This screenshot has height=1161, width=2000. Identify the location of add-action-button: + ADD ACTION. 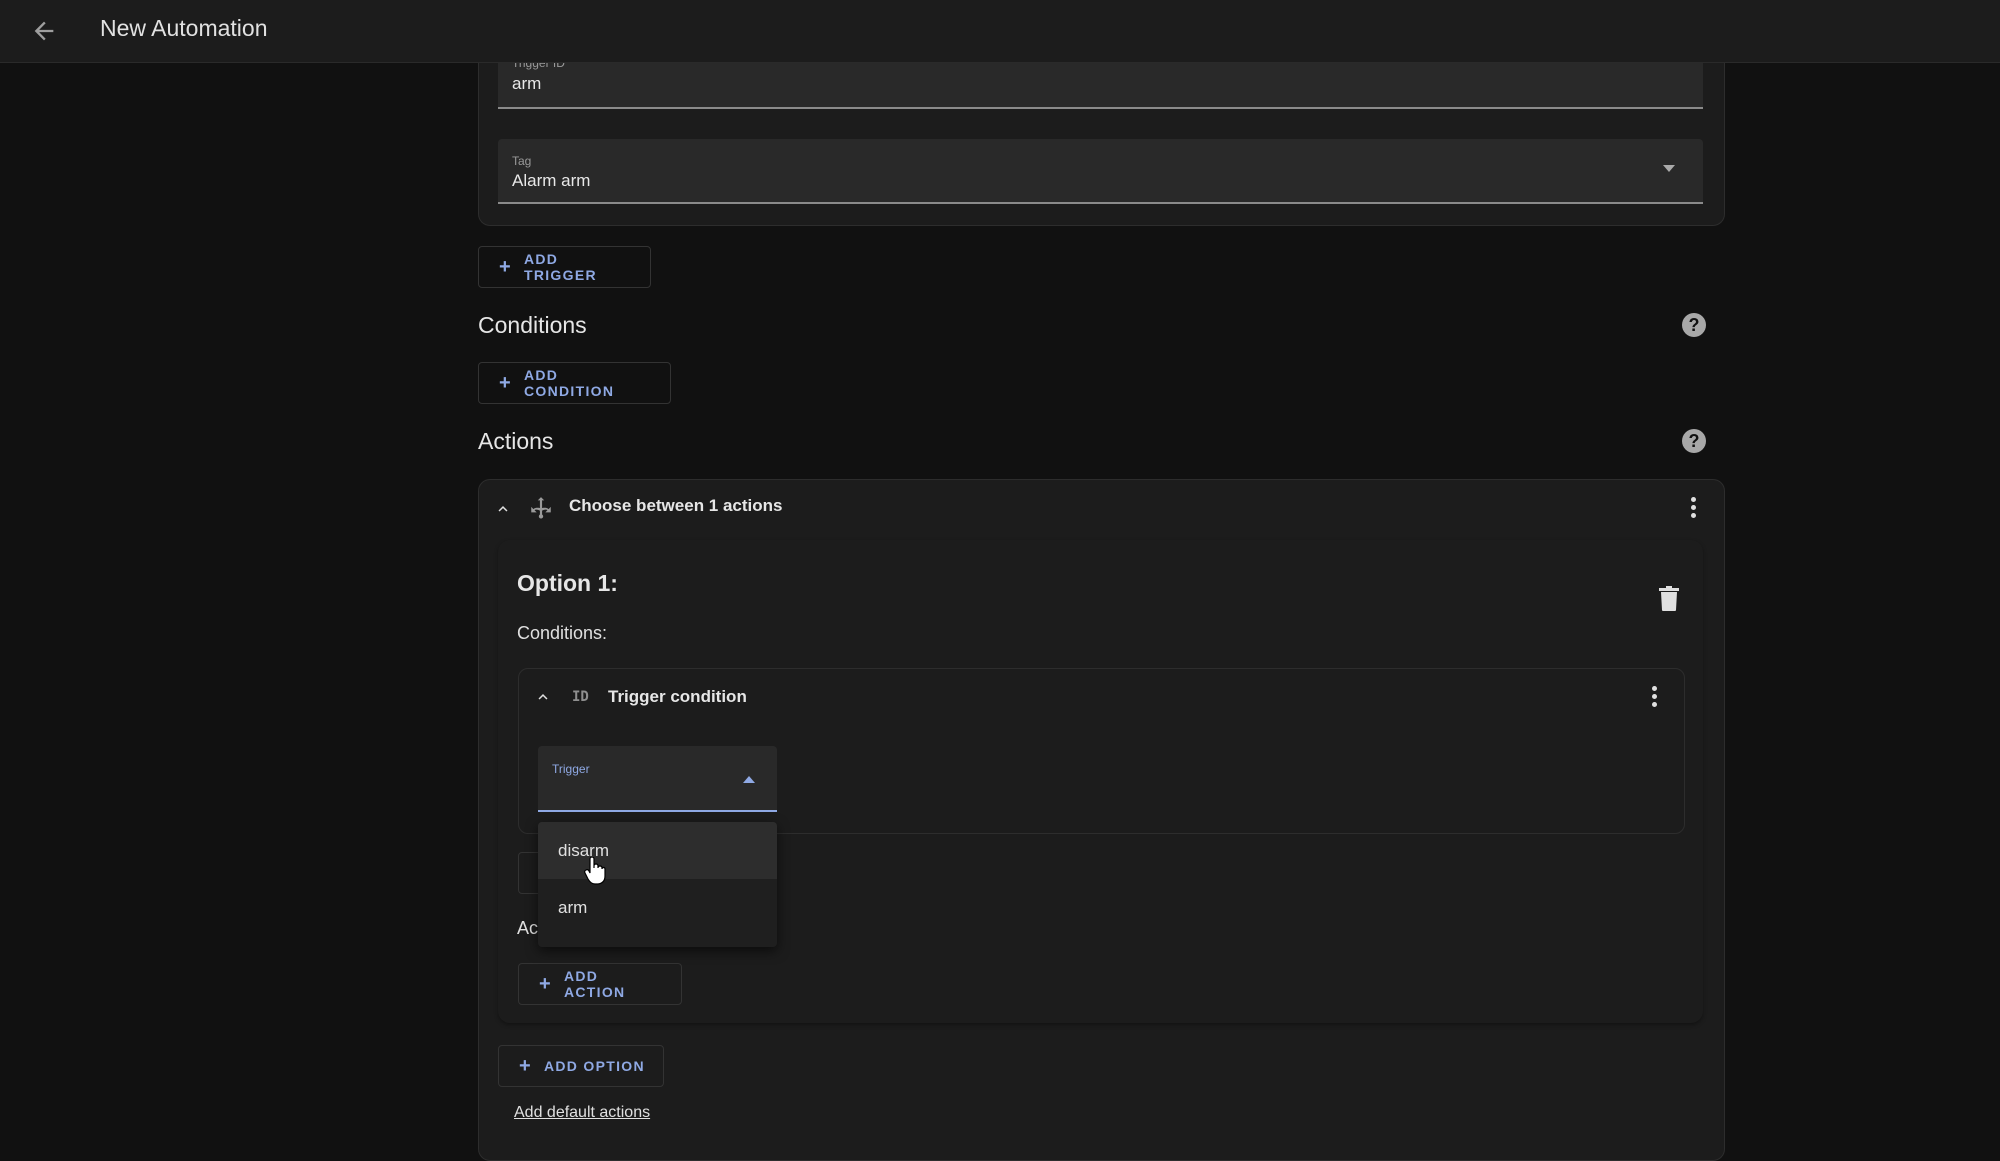
(600, 984).